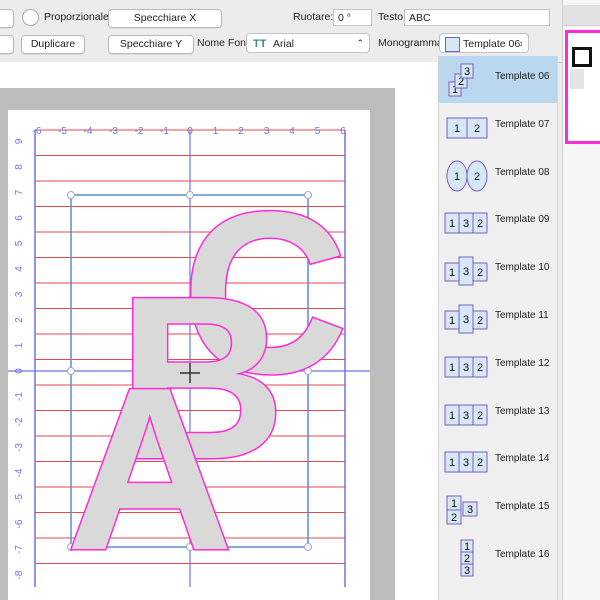 The image size is (600, 600). I want to click on monogram-label: Monogramma, so click(410, 43).